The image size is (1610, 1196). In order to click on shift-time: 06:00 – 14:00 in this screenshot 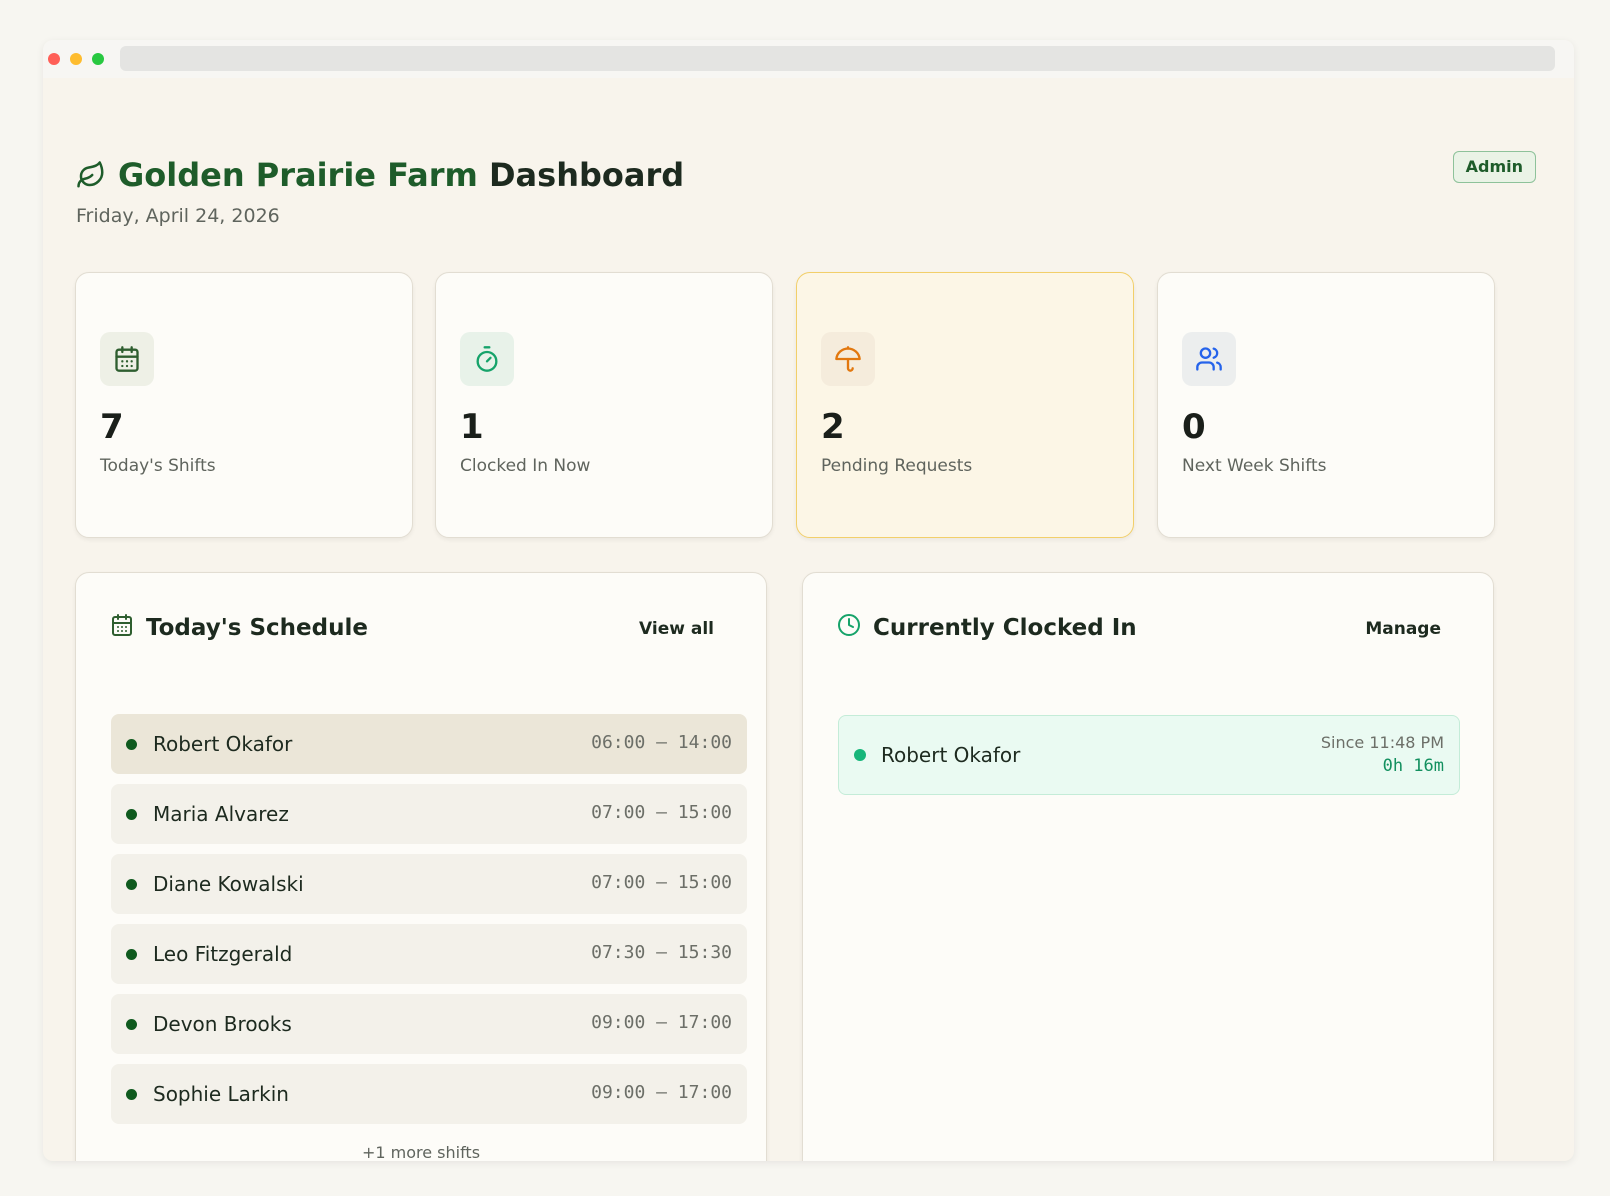, I will do `click(661, 742)`.